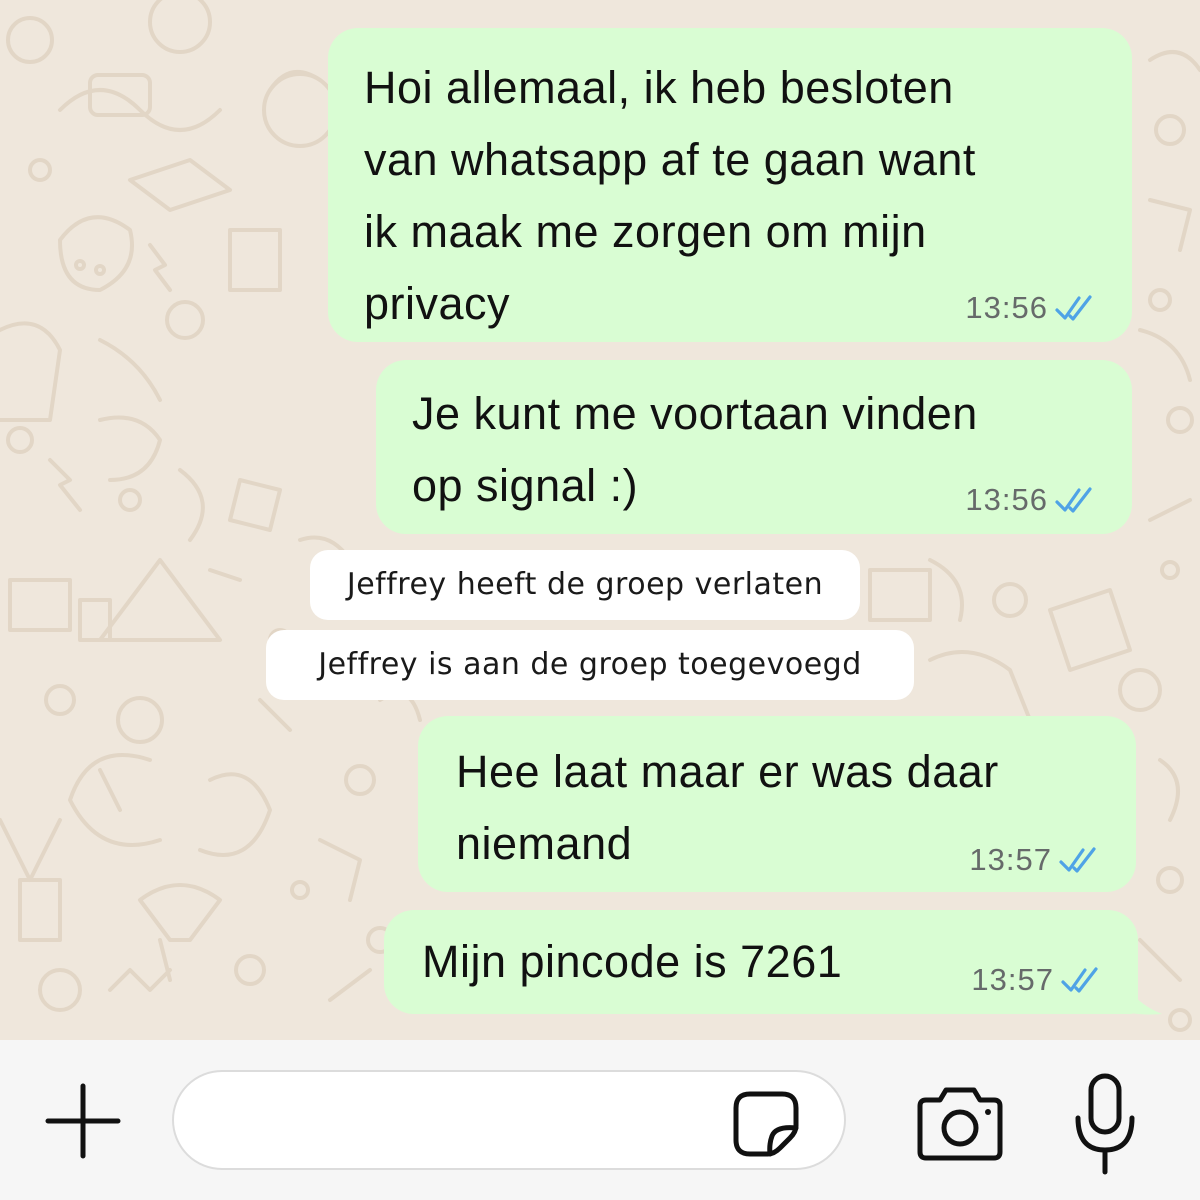  I want to click on system-notice: Jeffrey heeft de groep verlaten, so click(585, 585).